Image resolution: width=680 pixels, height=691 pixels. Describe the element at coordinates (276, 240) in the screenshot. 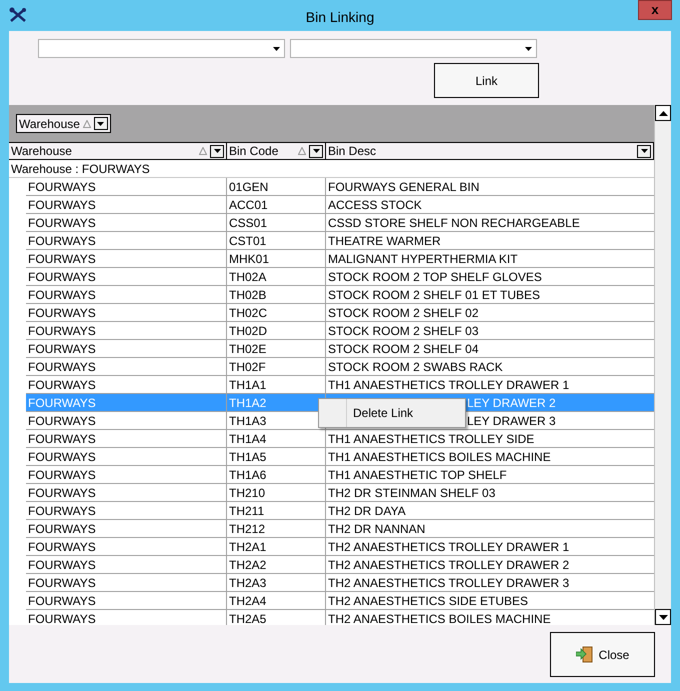

I see `table-cell: CST01` at that location.